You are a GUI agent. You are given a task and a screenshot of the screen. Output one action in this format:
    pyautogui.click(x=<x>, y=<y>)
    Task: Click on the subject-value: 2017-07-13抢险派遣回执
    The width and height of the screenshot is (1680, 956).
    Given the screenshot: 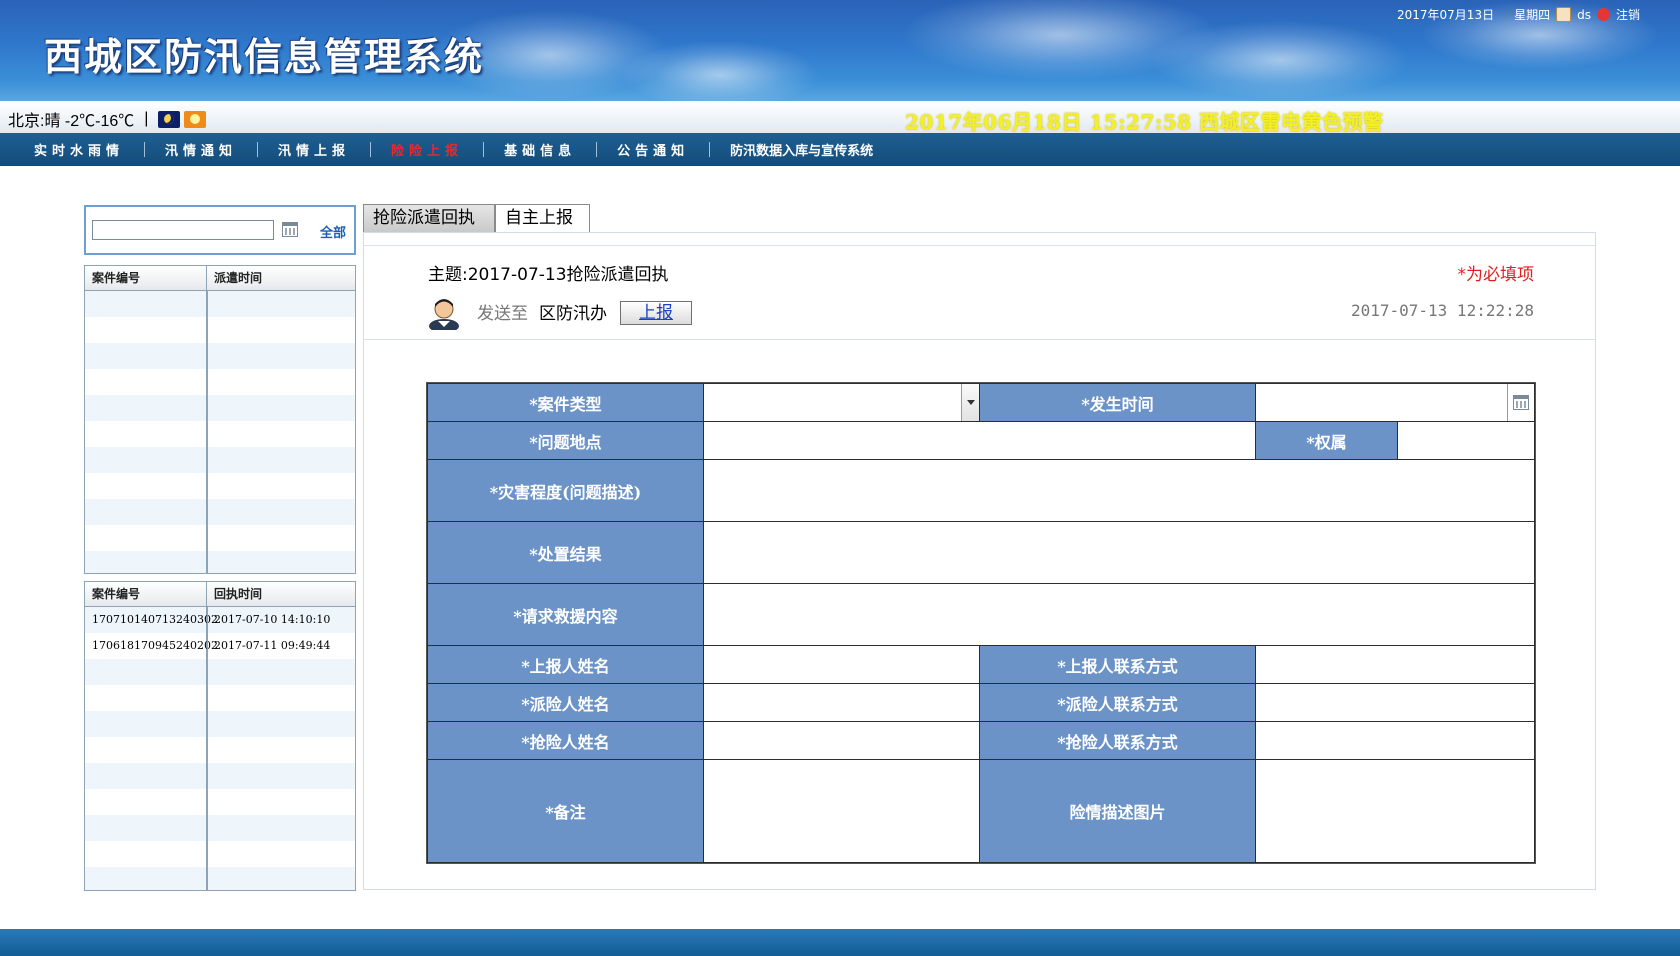 What is the action you would take?
    pyautogui.click(x=568, y=275)
    